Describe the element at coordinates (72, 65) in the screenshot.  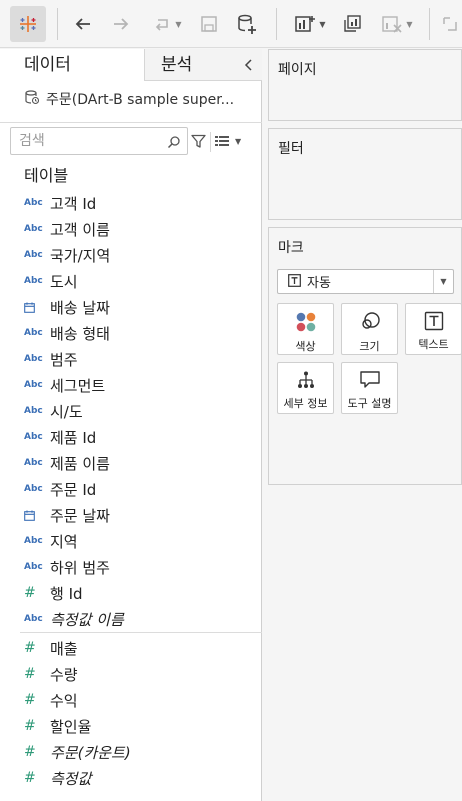
I see `tab-data: 데이터` at that location.